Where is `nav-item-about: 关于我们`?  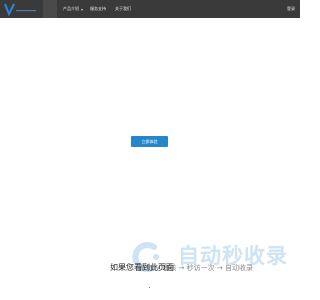 nav-item-about: 关于我们 is located at coordinates (123, 9).